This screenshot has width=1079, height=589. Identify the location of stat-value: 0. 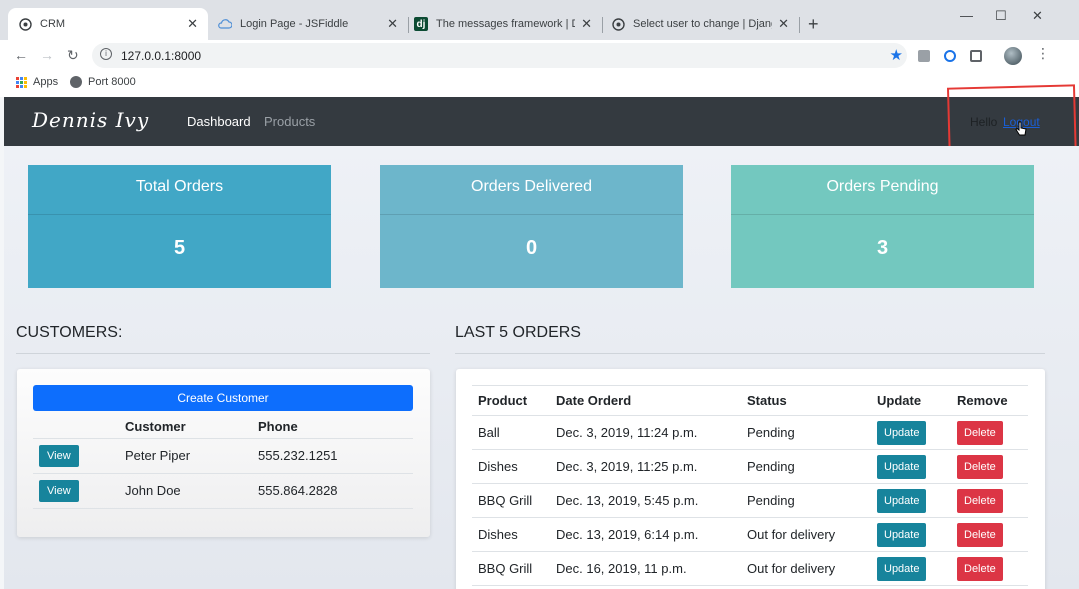
(531, 248).